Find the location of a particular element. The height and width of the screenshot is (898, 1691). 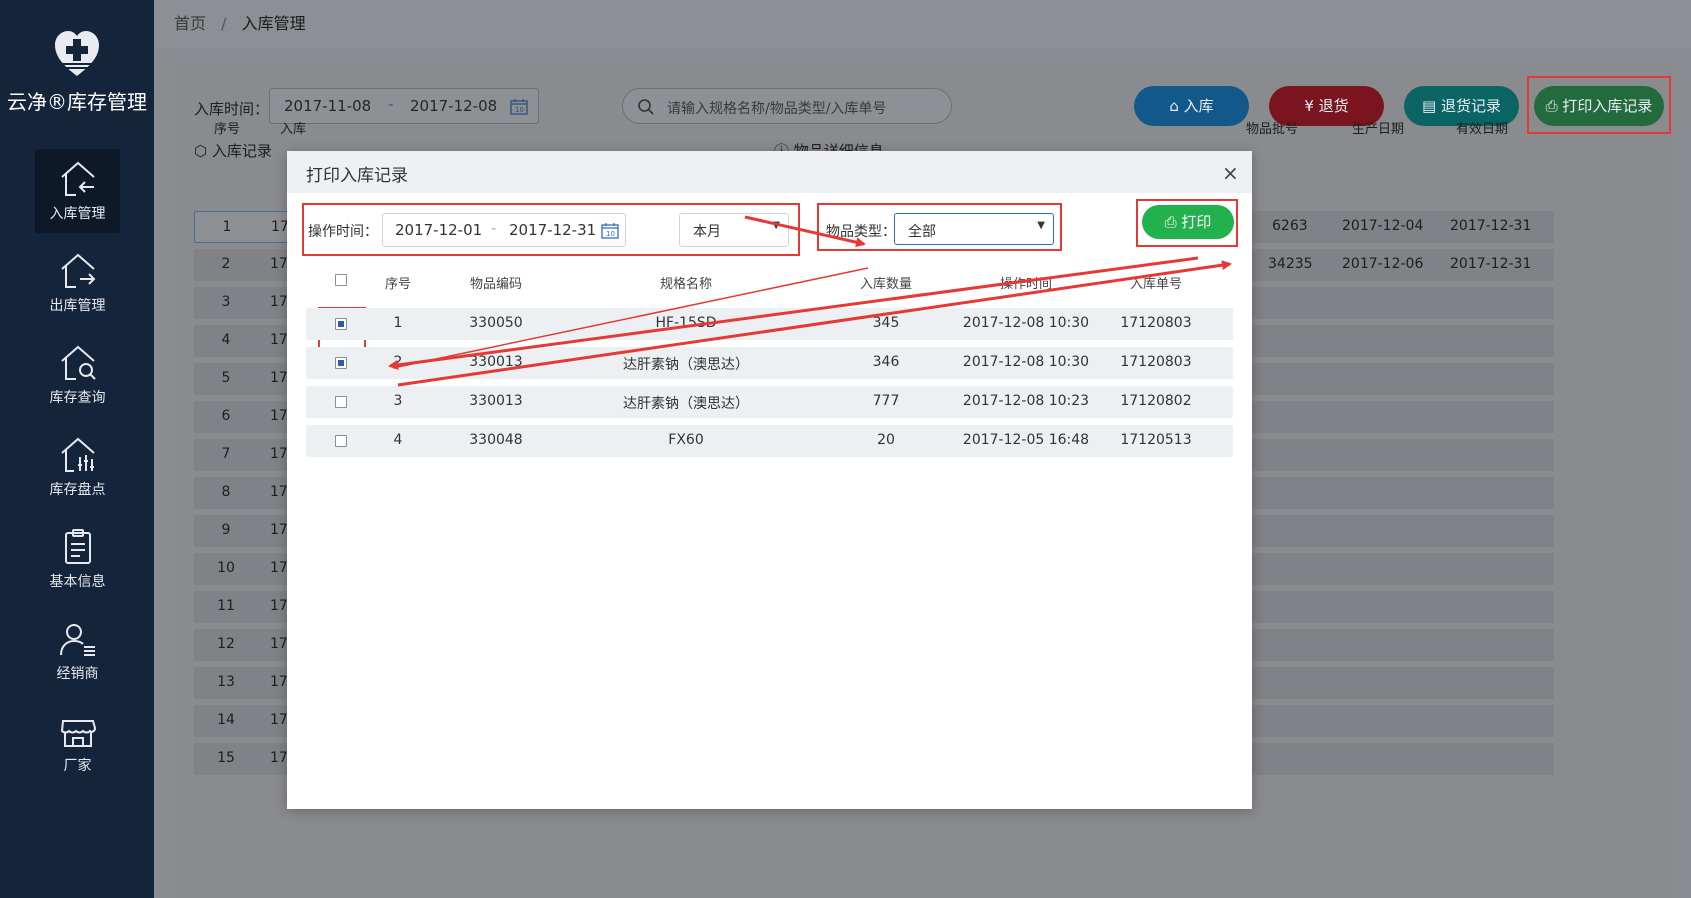

stock-search-icon is located at coordinates (78, 362).